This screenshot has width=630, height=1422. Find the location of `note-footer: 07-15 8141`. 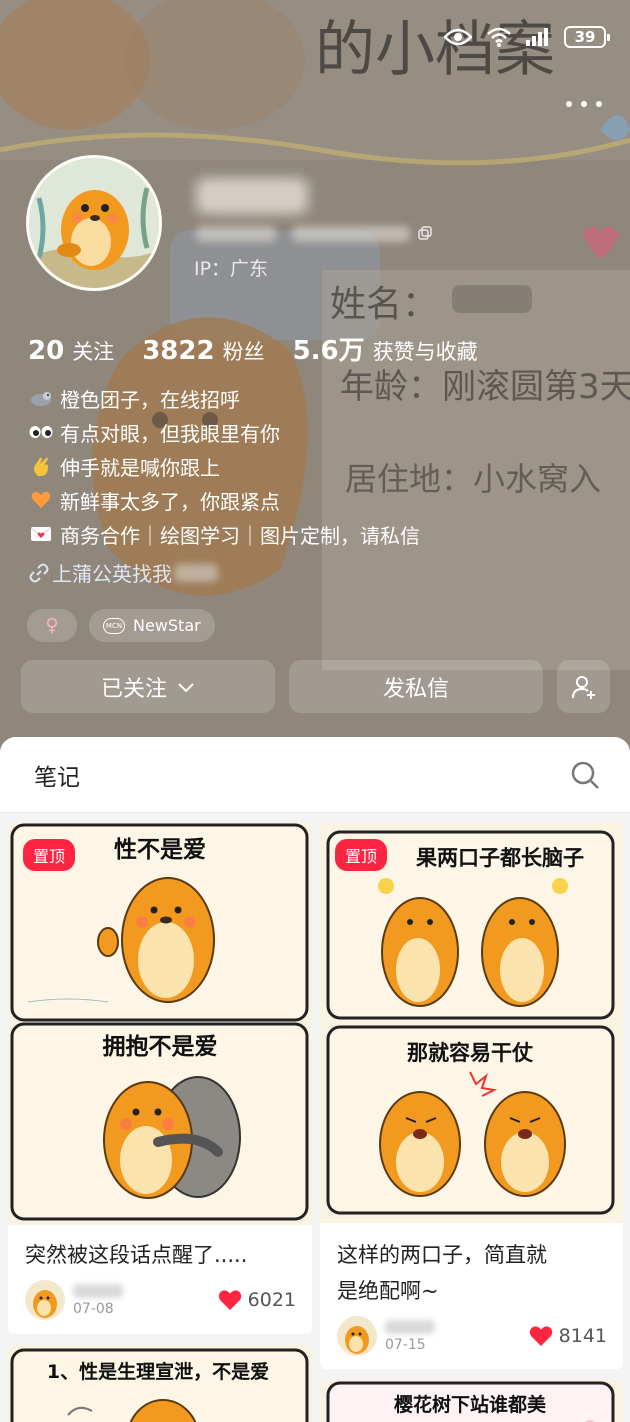

note-footer: 07-15 8141 is located at coordinates (472, 1336).